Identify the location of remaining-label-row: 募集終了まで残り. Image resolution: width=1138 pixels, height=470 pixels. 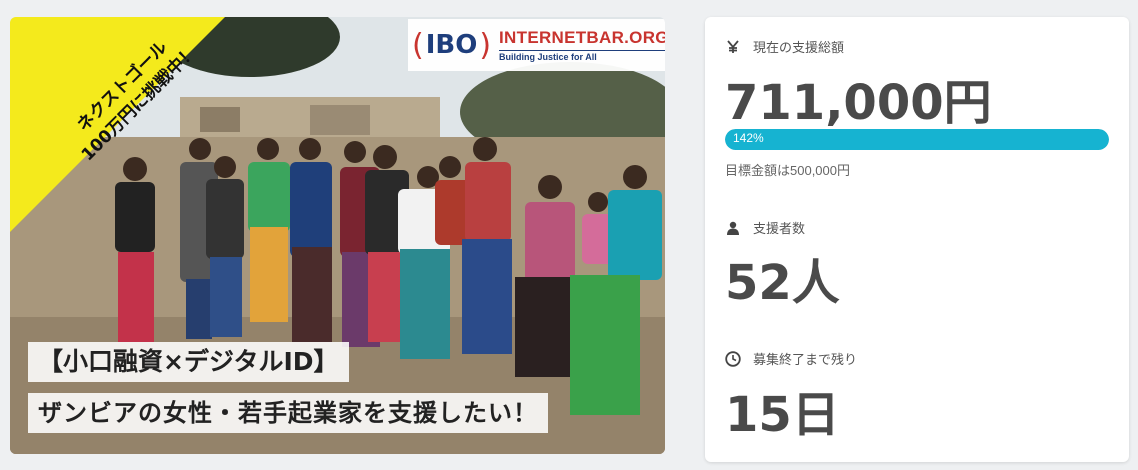
(791, 358).